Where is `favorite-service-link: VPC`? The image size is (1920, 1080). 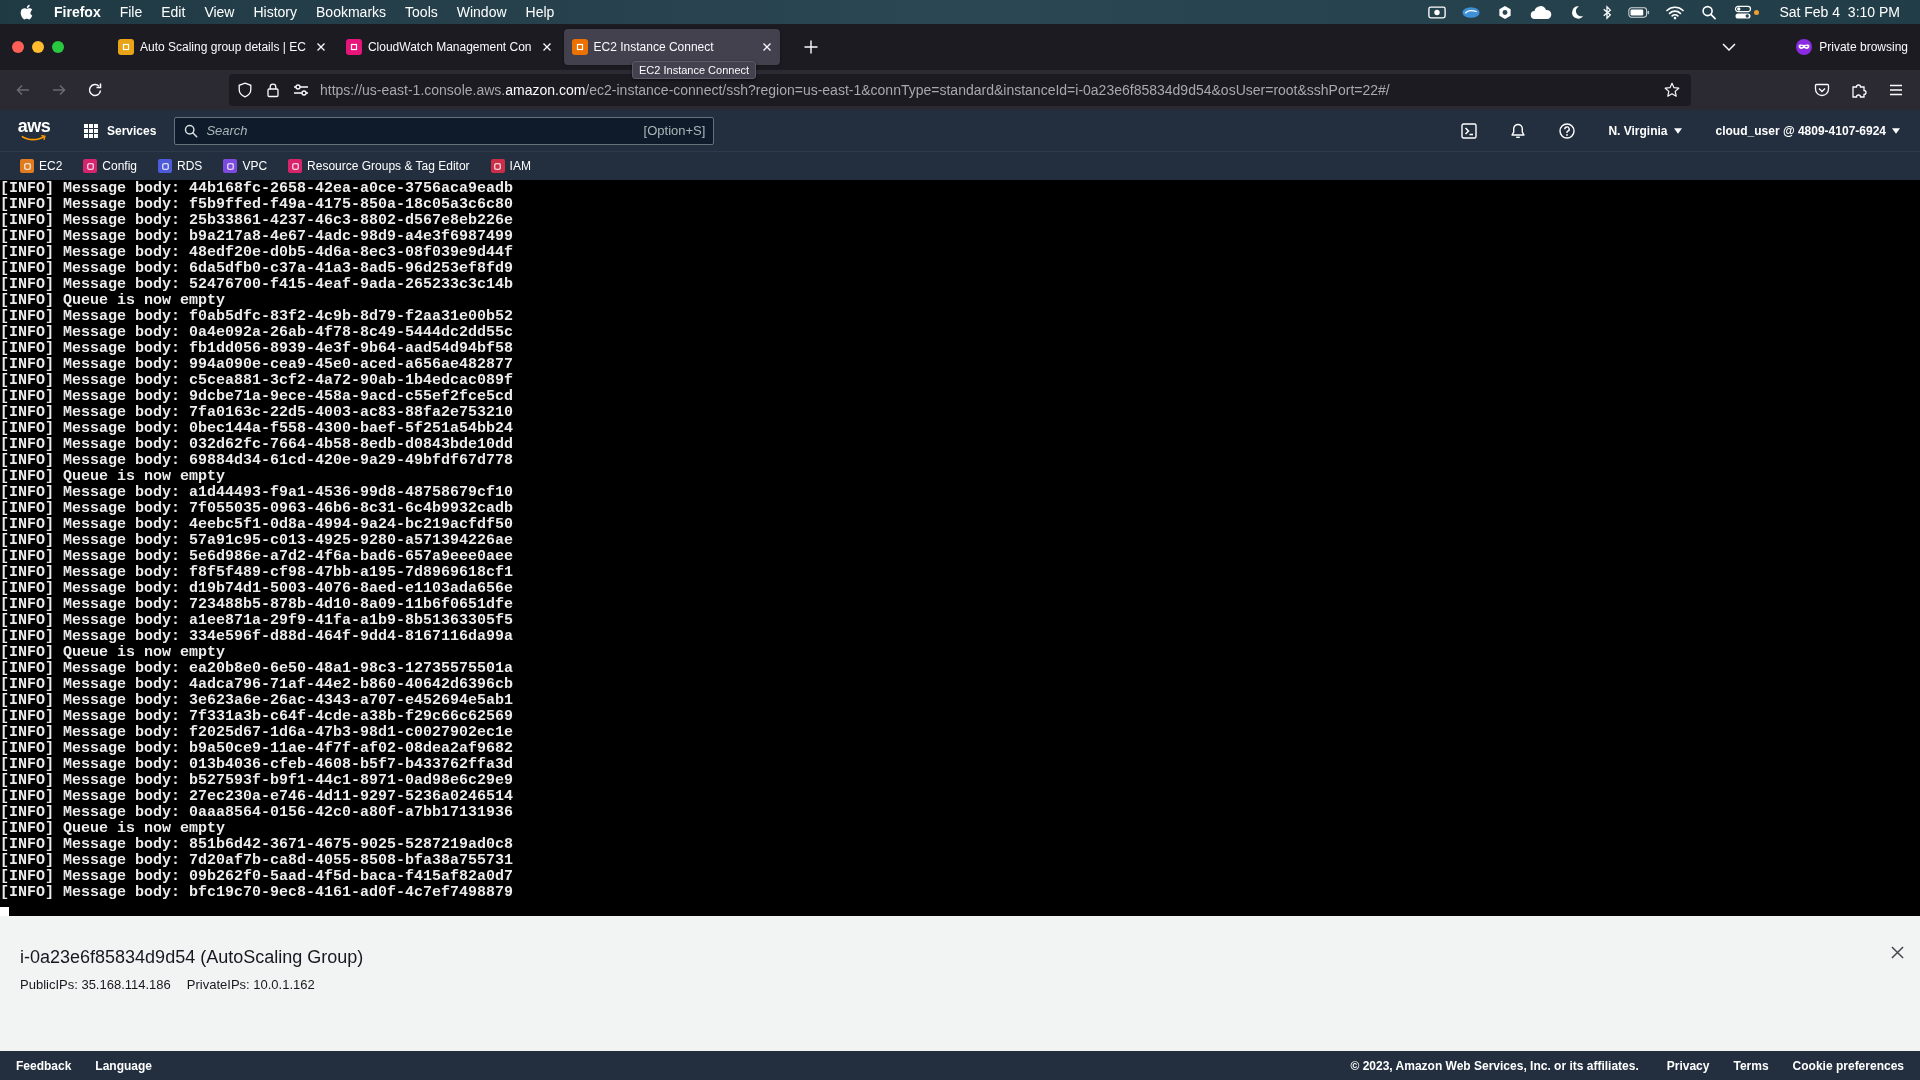 favorite-service-link: VPC is located at coordinates (245, 166).